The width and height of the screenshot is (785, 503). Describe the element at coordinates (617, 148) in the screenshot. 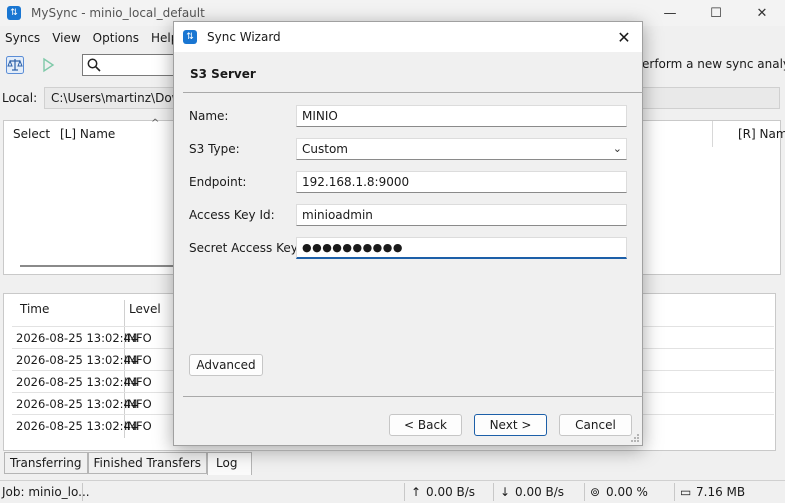

I see `chevron-down-icon: ⌄` at that location.